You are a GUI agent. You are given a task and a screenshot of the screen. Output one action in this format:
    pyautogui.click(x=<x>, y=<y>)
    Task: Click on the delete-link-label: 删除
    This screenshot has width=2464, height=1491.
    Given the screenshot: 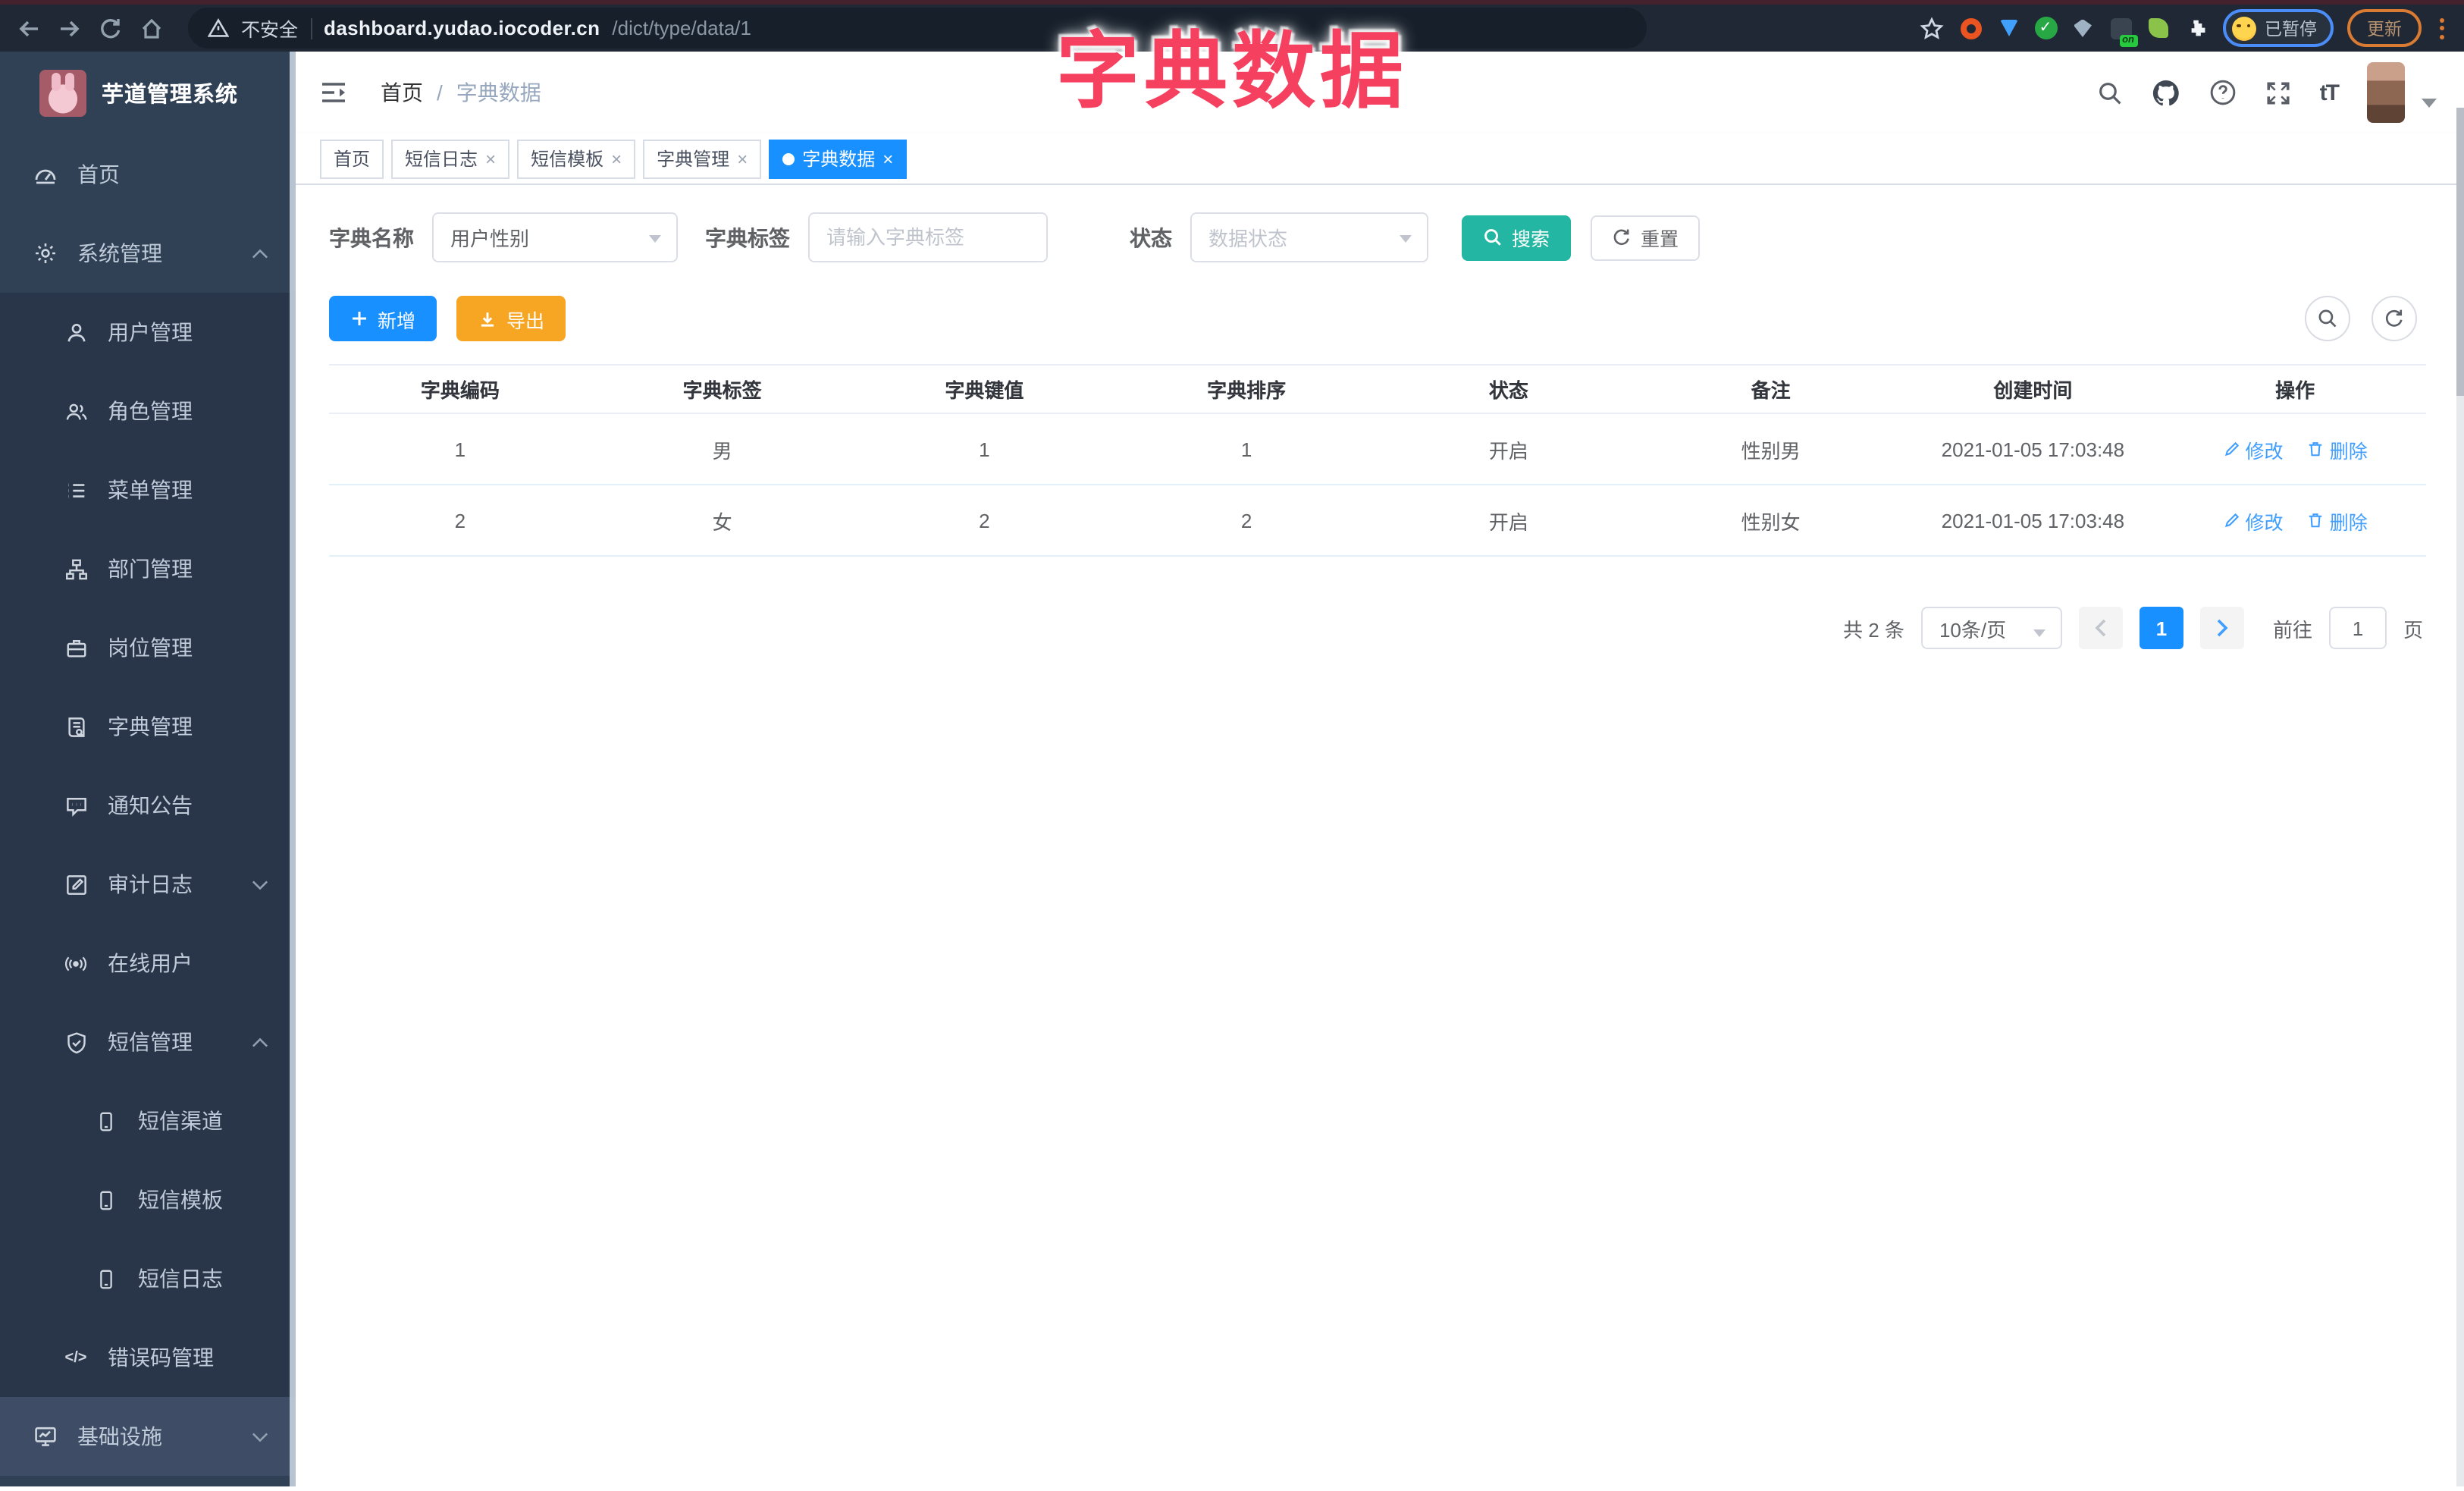 What is the action you would take?
    pyautogui.click(x=2348, y=522)
    